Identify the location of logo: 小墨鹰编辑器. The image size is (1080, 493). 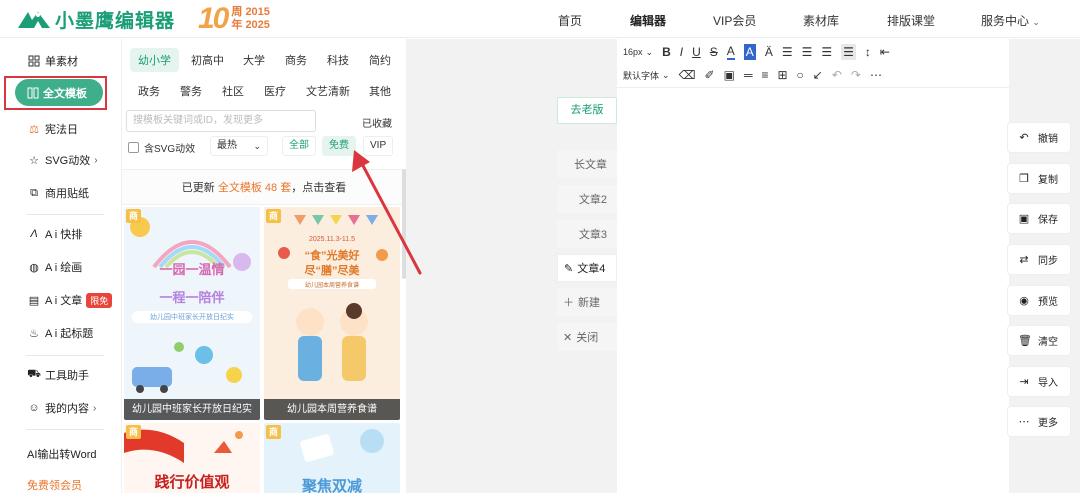
(95, 19).